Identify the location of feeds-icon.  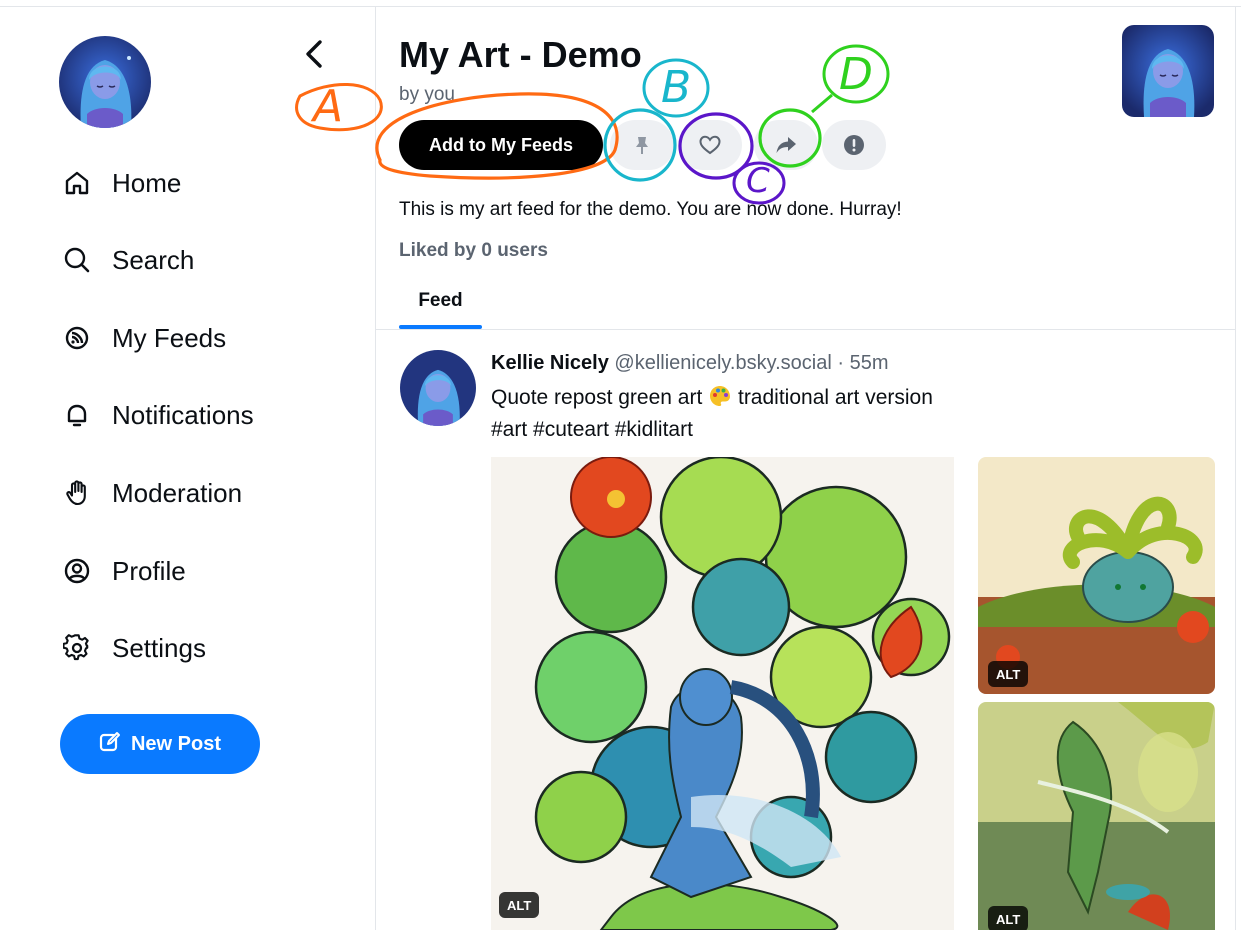
(77, 338).